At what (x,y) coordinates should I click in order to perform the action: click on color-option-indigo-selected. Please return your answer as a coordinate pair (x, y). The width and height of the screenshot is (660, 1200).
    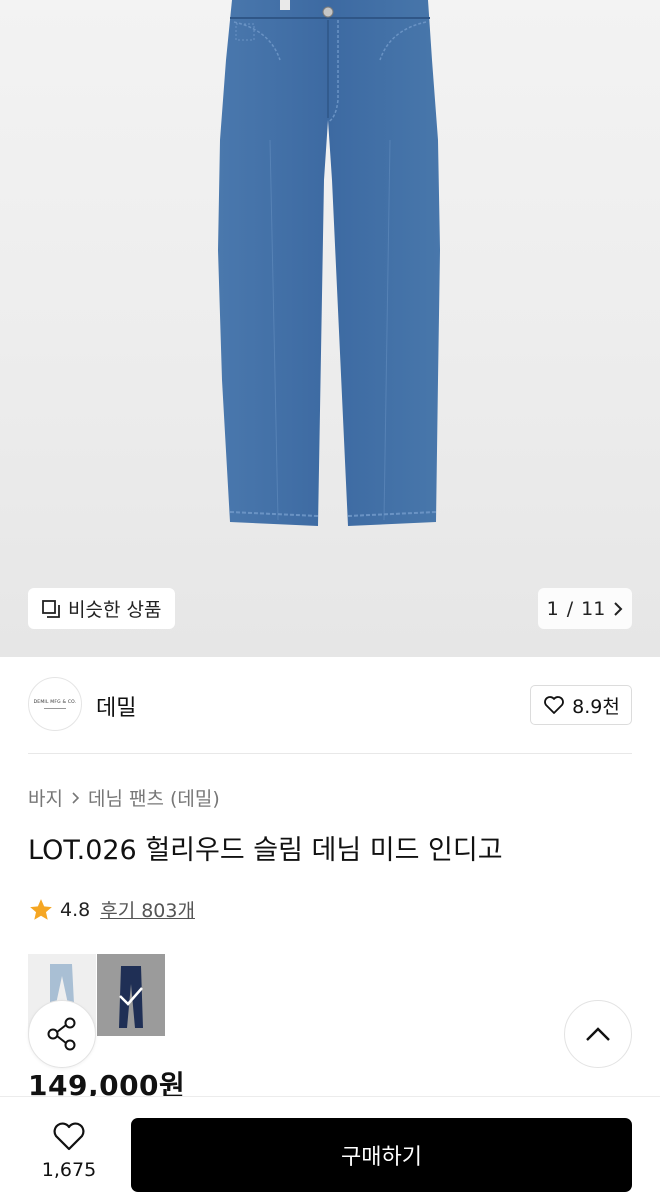
    Looking at the image, I should click on (131, 995).